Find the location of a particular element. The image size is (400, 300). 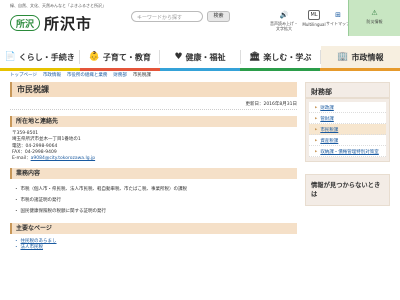

page-link: 法人市民税 is located at coordinates (32, 247).